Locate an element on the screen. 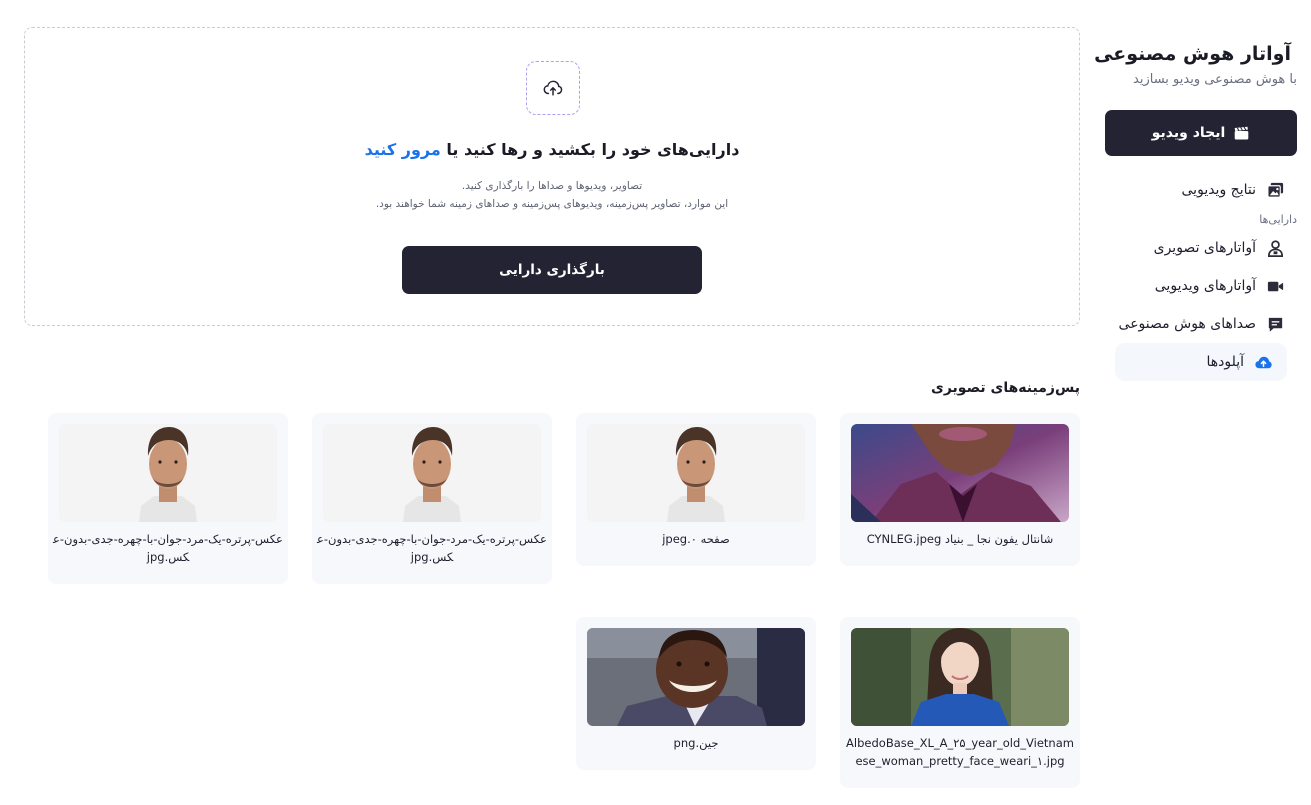 Image resolution: width=1311 pixels, height=805 pixels. brand-subtitle: با هوش مصنوعی ویدیو بسازید is located at coordinates (1215, 79).